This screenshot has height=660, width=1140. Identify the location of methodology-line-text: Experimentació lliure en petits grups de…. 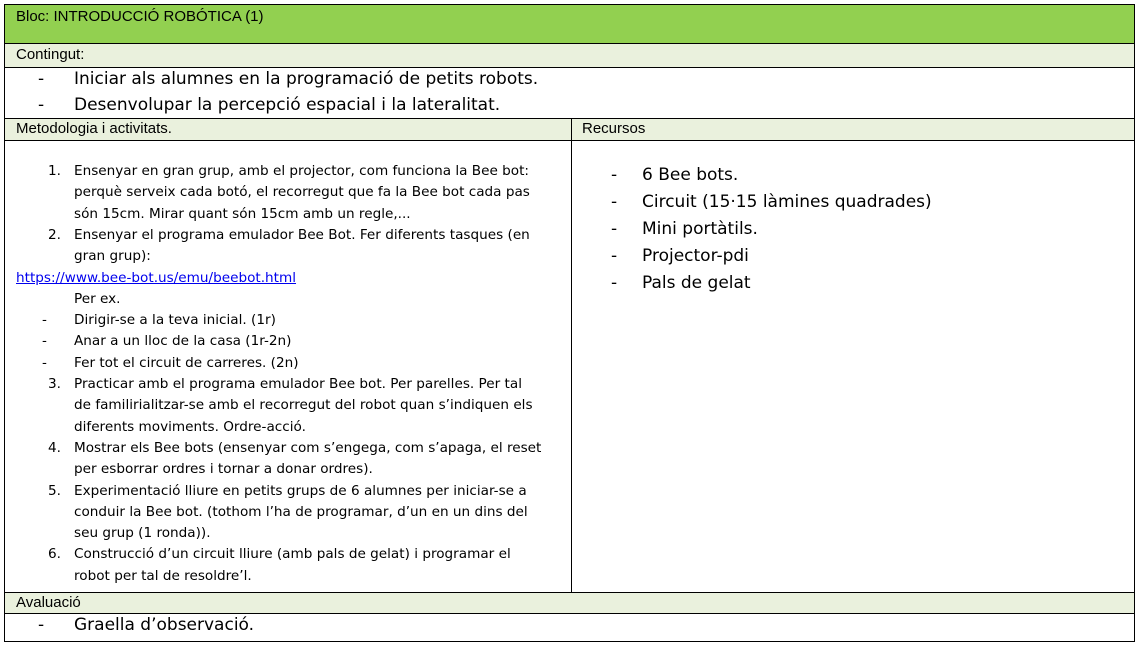
(300, 490).